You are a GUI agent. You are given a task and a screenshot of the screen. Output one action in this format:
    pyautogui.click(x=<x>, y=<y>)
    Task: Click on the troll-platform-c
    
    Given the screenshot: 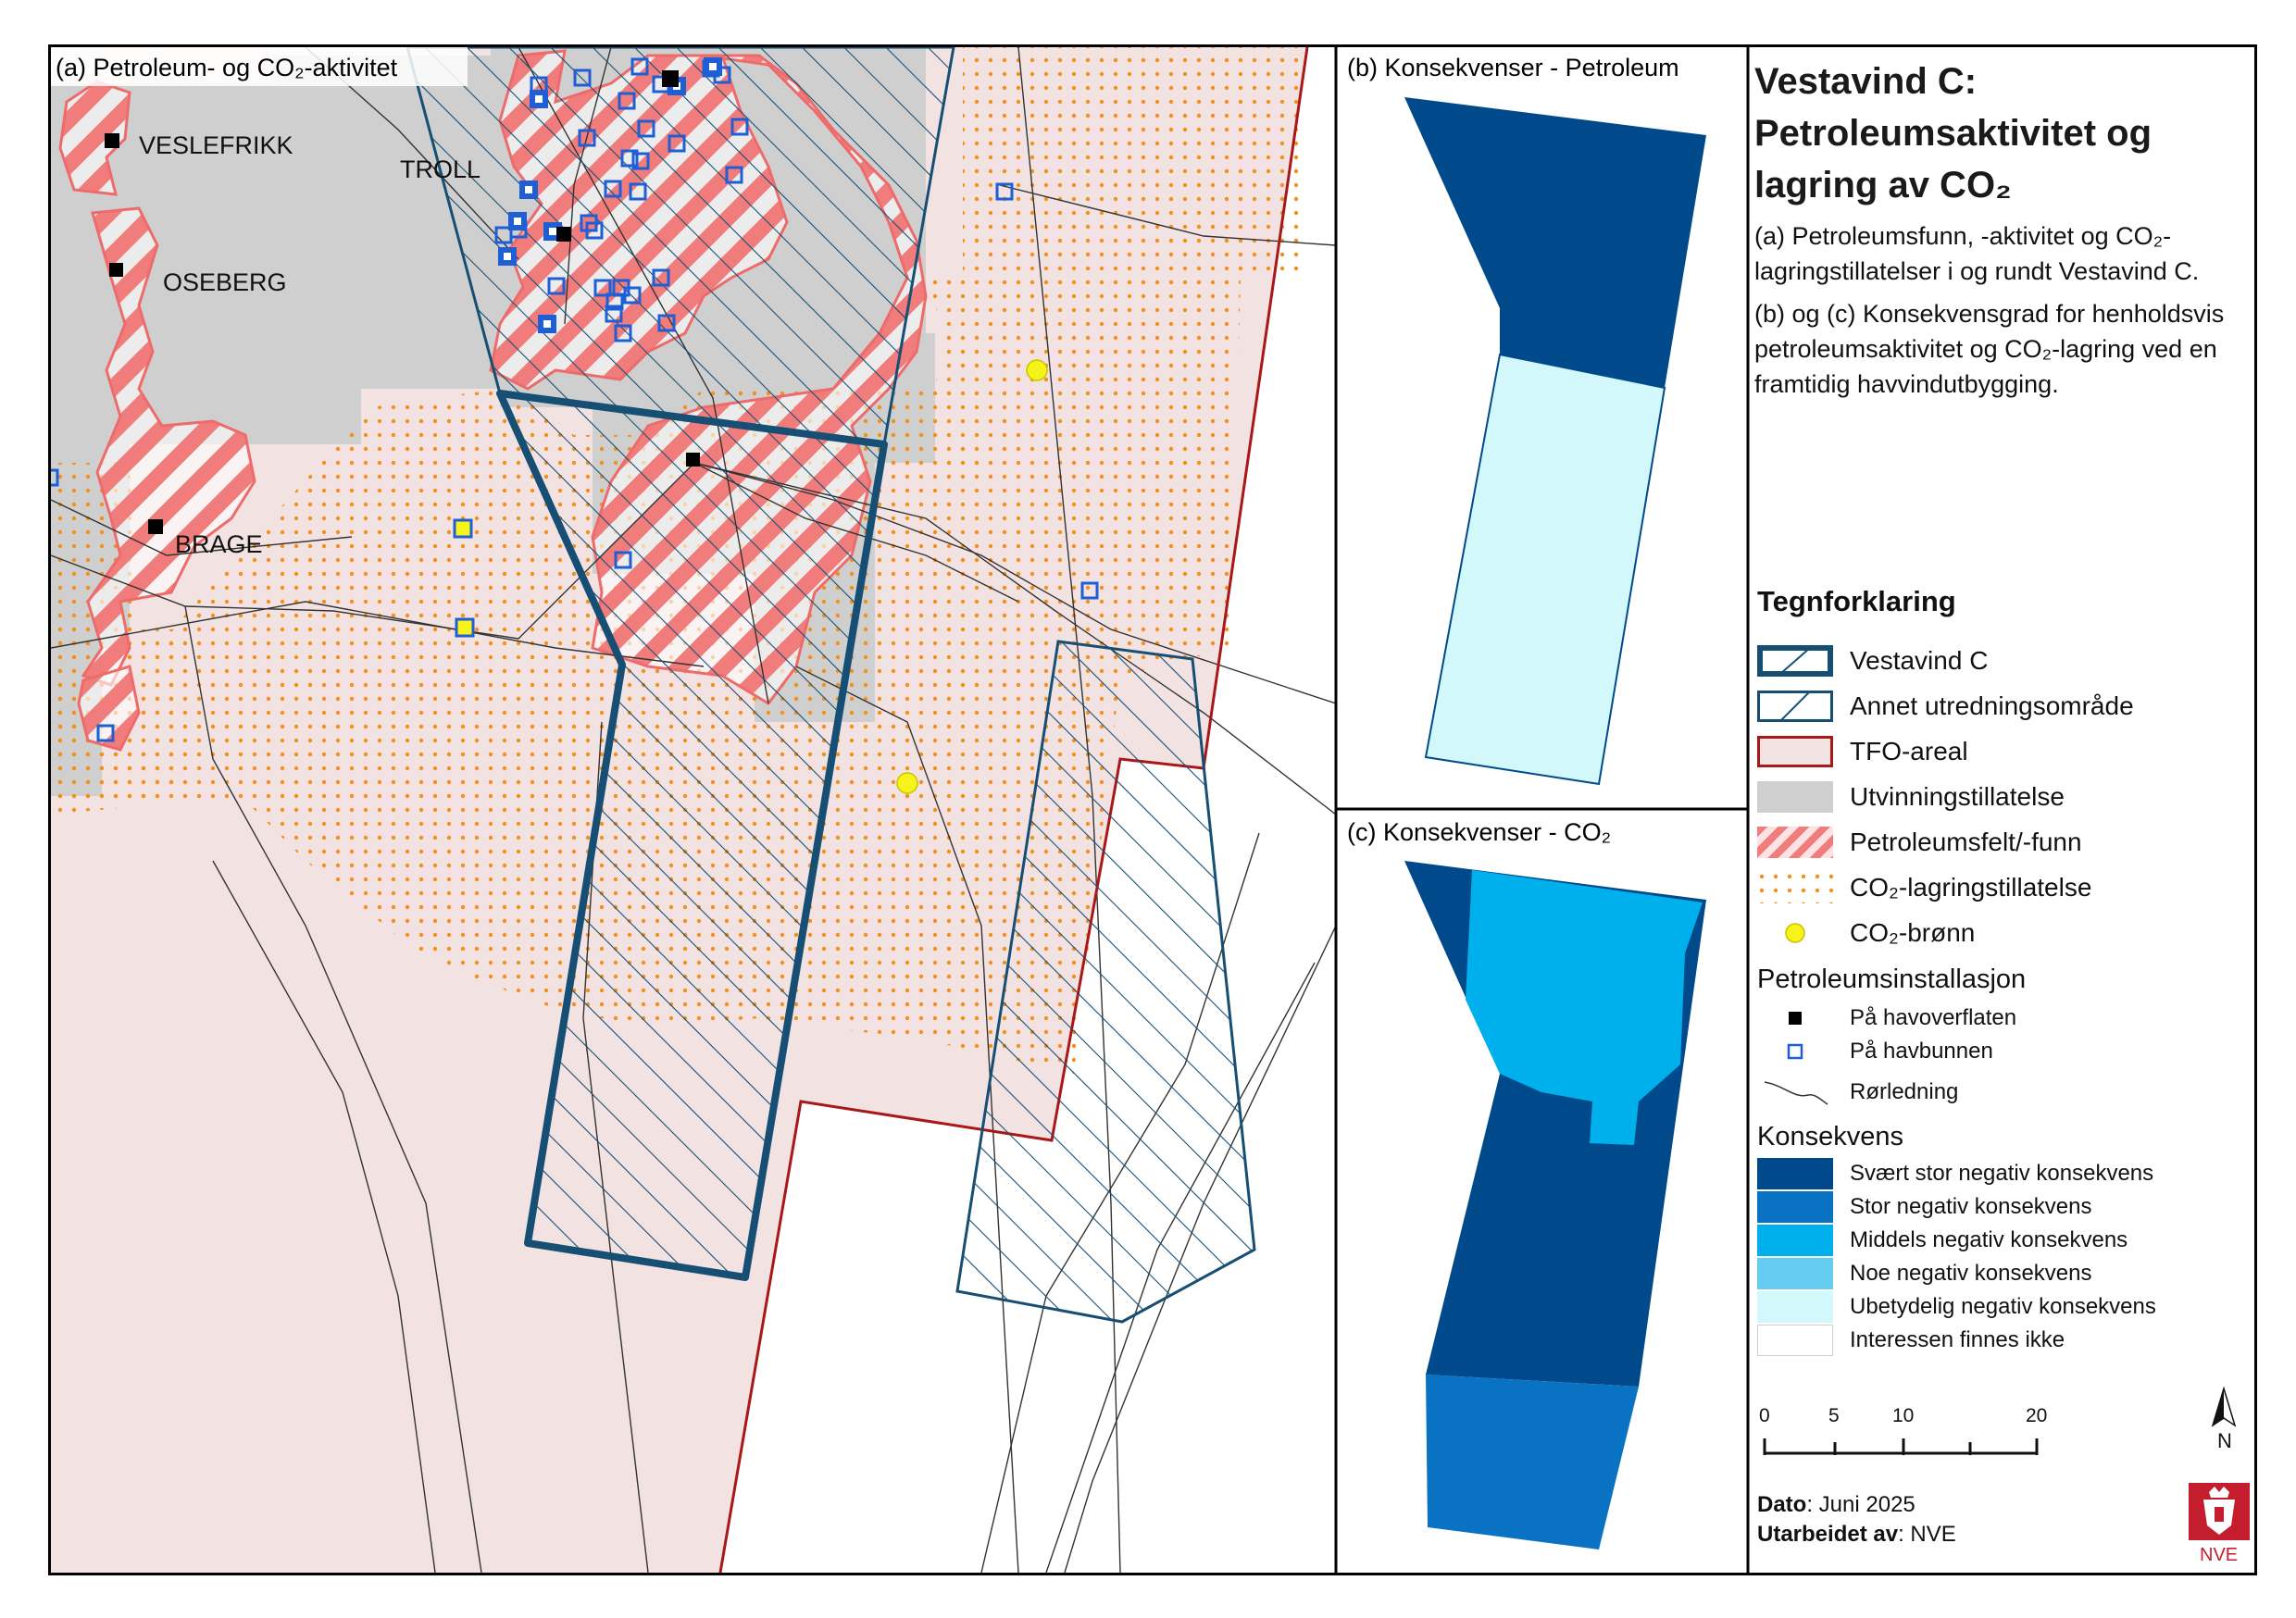 What is the action you would take?
    pyautogui.click(x=693, y=460)
    